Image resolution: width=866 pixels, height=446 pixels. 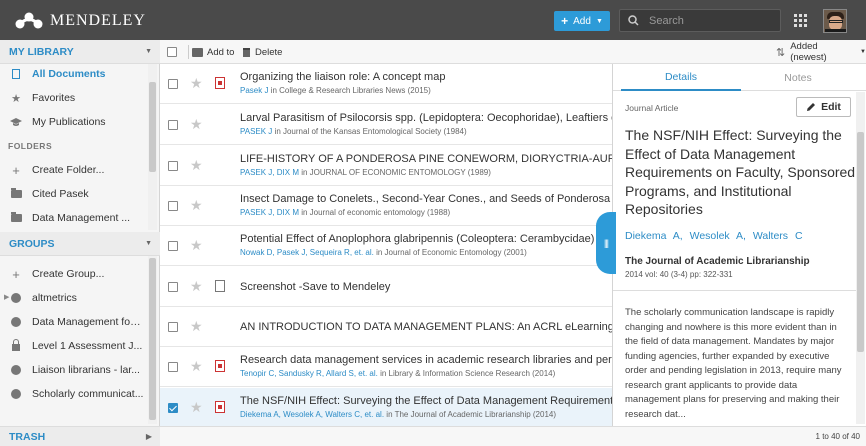 I want to click on details-volume: 2014 vol: 40 (3-4) pp: 322-331, so click(x=679, y=274).